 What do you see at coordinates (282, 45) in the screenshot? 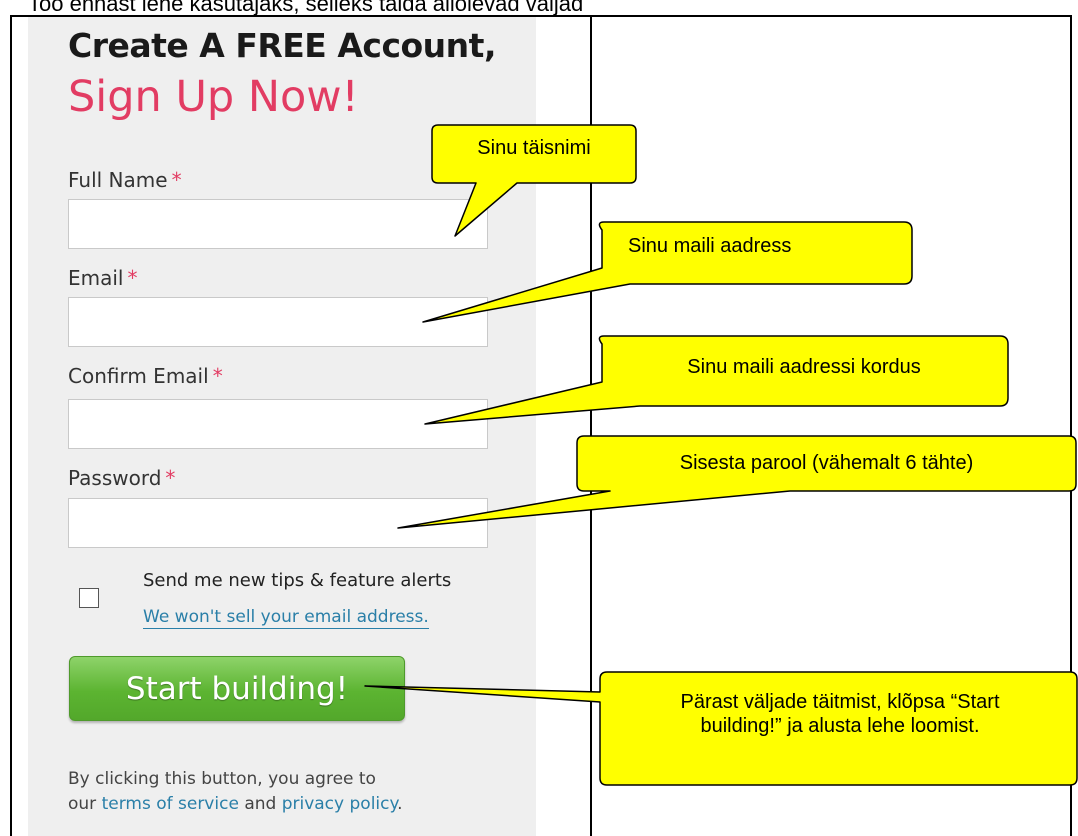
I see `signup-heading: Create A FREE Account,` at bounding box center [282, 45].